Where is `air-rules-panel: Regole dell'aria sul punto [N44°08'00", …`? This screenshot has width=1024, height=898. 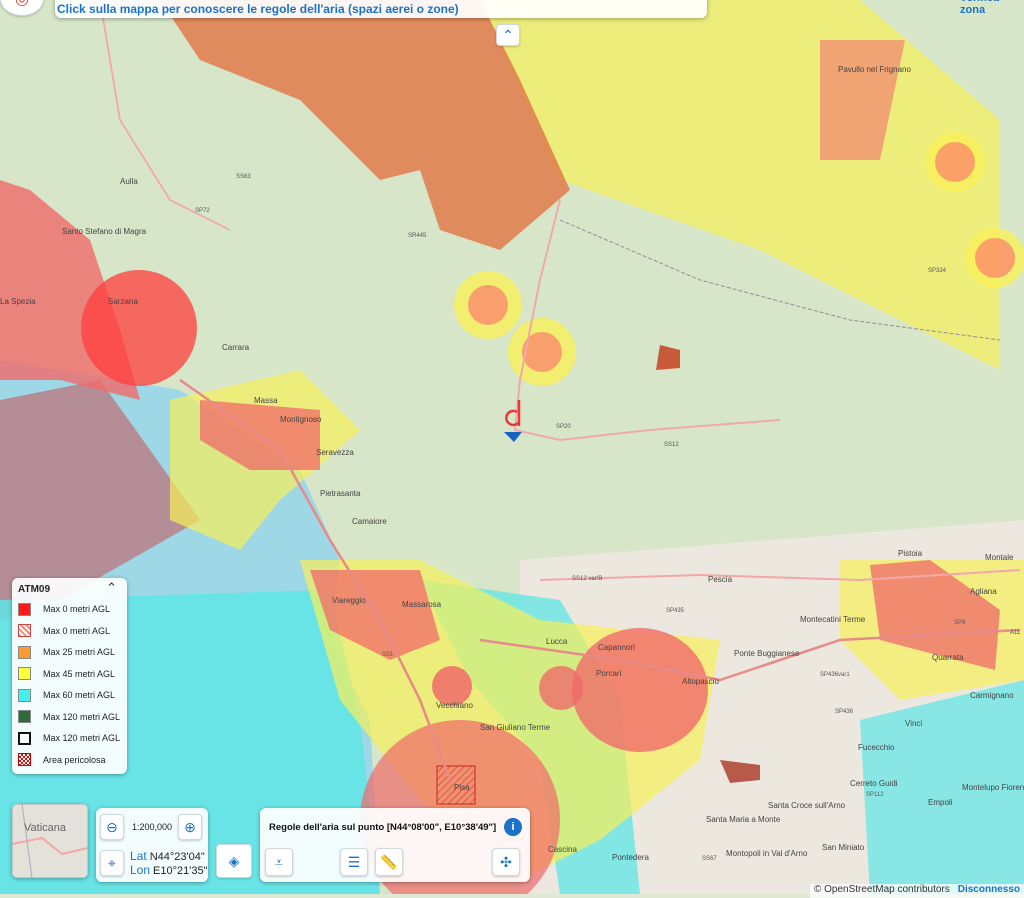
air-rules-panel: Regole dell'aria sul punto [N44°08'00", … is located at coordinates (395, 845).